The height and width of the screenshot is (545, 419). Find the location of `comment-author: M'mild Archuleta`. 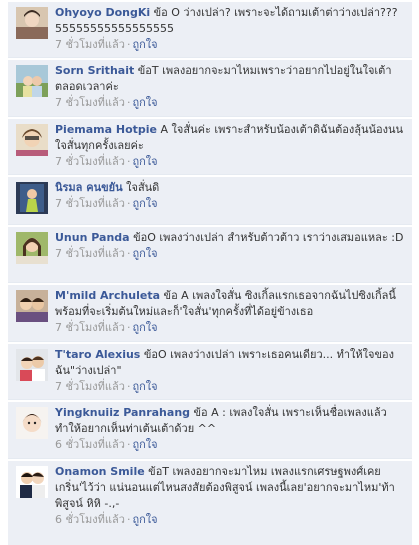

comment-author: M'mild Archuleta is located at coordinates (107, 295).